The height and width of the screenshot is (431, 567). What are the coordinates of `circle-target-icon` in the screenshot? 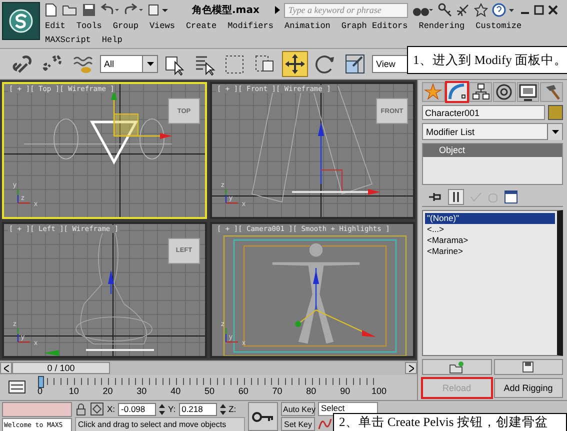 It's located at (504, 92).